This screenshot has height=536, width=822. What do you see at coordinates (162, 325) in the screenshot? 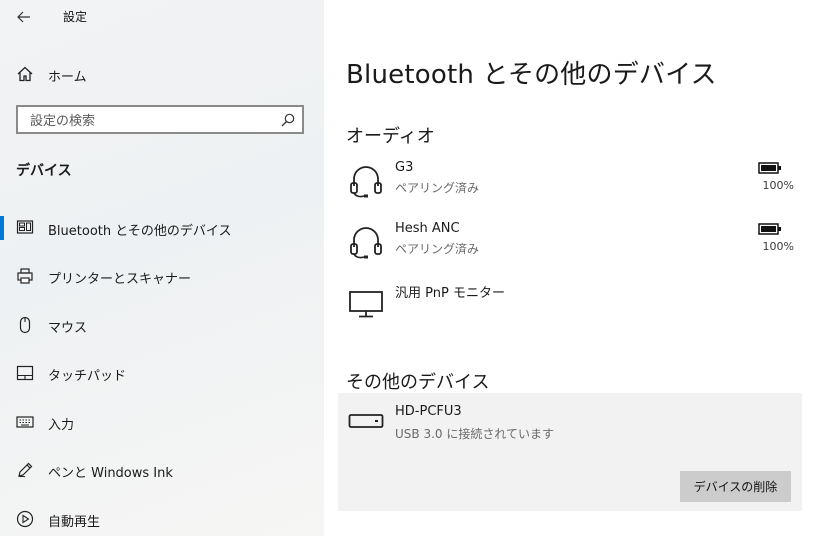
I see `sidebar-item-mouse: マウス` at bounding box center [162, 325].